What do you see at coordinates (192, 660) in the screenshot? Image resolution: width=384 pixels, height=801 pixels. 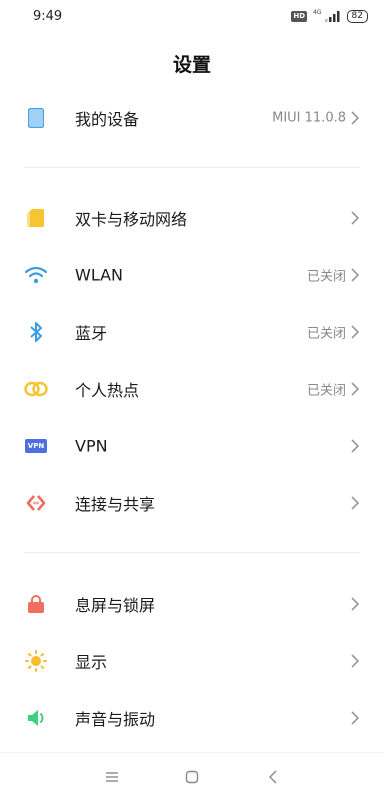 I see `settings-item-display: 显示` at bounding box center [192, 660].